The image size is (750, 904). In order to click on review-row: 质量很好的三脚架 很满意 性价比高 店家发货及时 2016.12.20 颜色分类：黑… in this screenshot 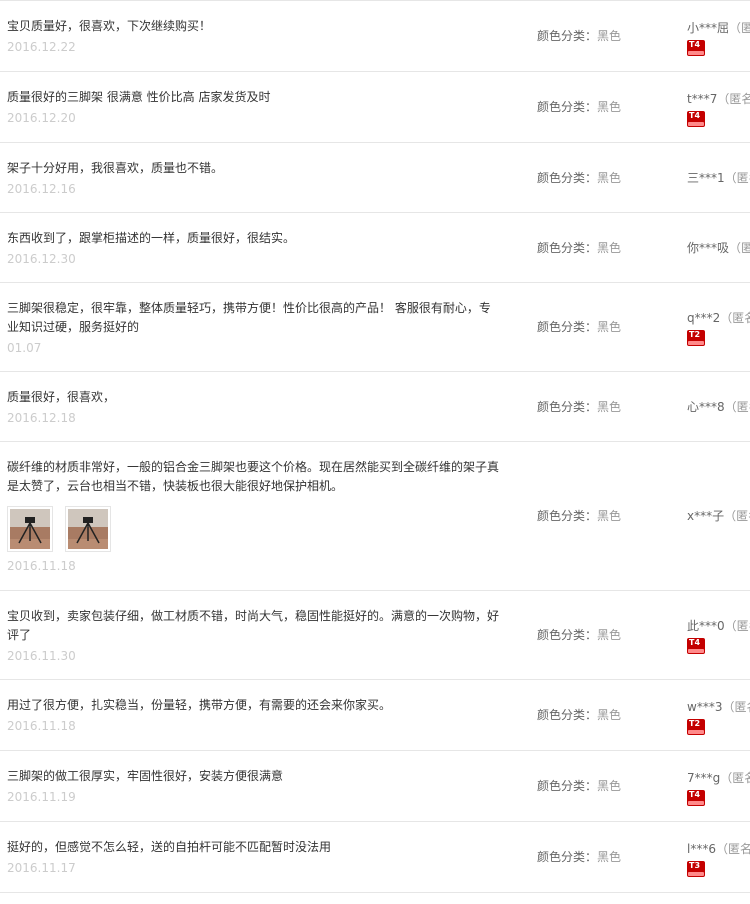, I will do `click(375, 107)`.